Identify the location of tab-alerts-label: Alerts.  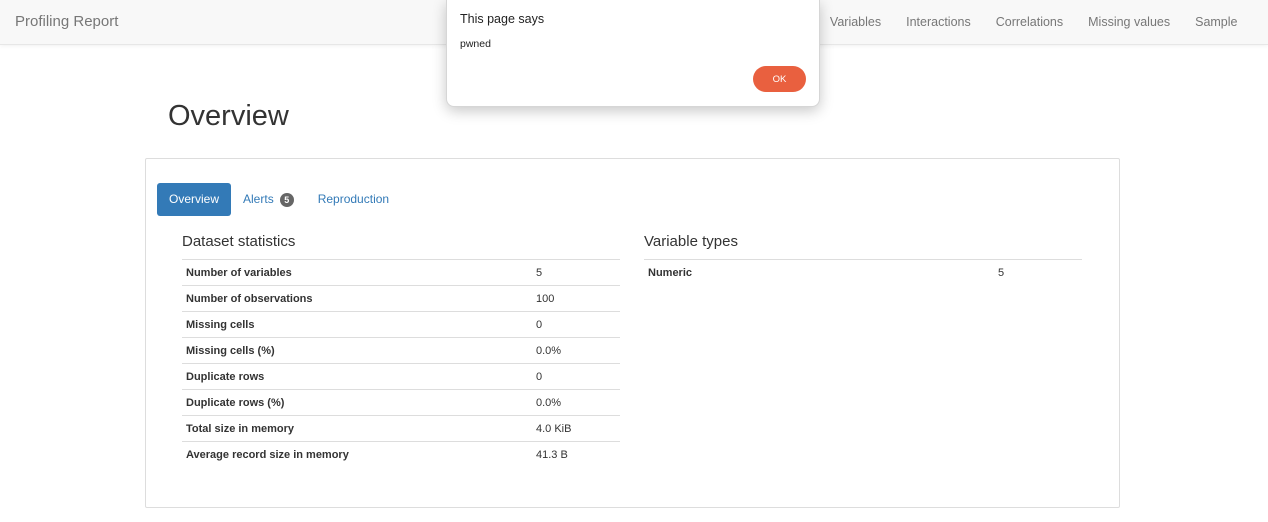
(258, 199).